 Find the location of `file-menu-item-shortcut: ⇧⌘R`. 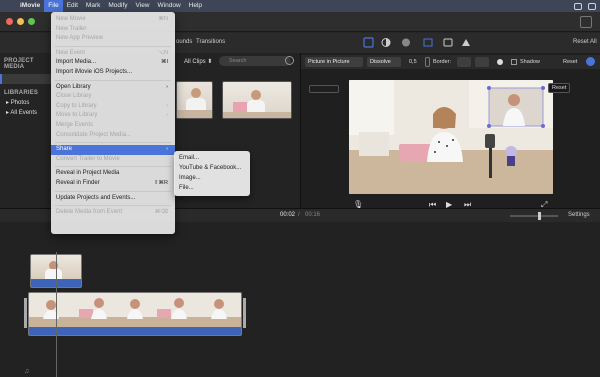

file-menu-item-shortcut: ⇧⌘R is located at coordinates (160, 182).